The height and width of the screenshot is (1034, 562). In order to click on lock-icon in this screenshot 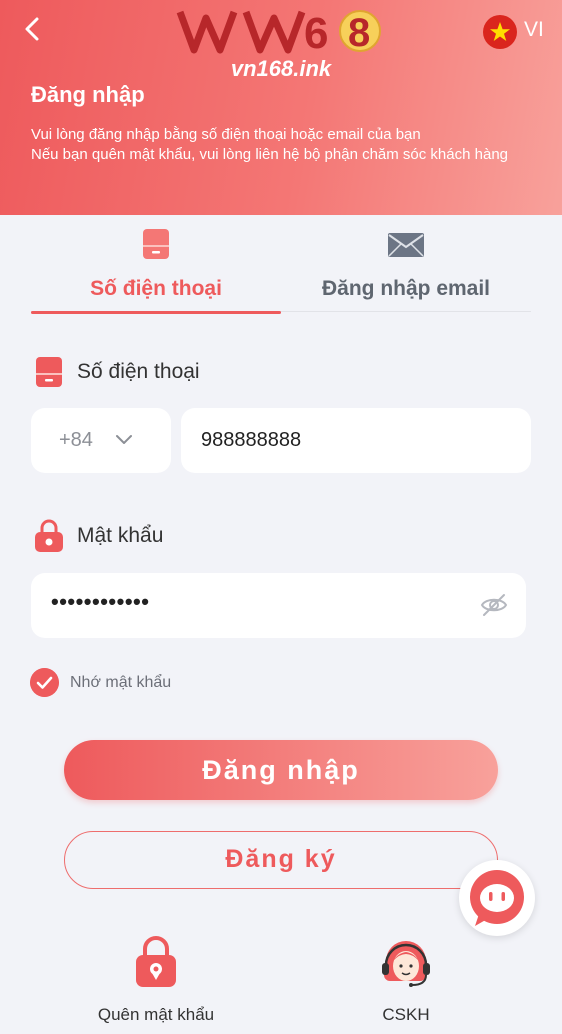, I will do `click(49, 535)`.